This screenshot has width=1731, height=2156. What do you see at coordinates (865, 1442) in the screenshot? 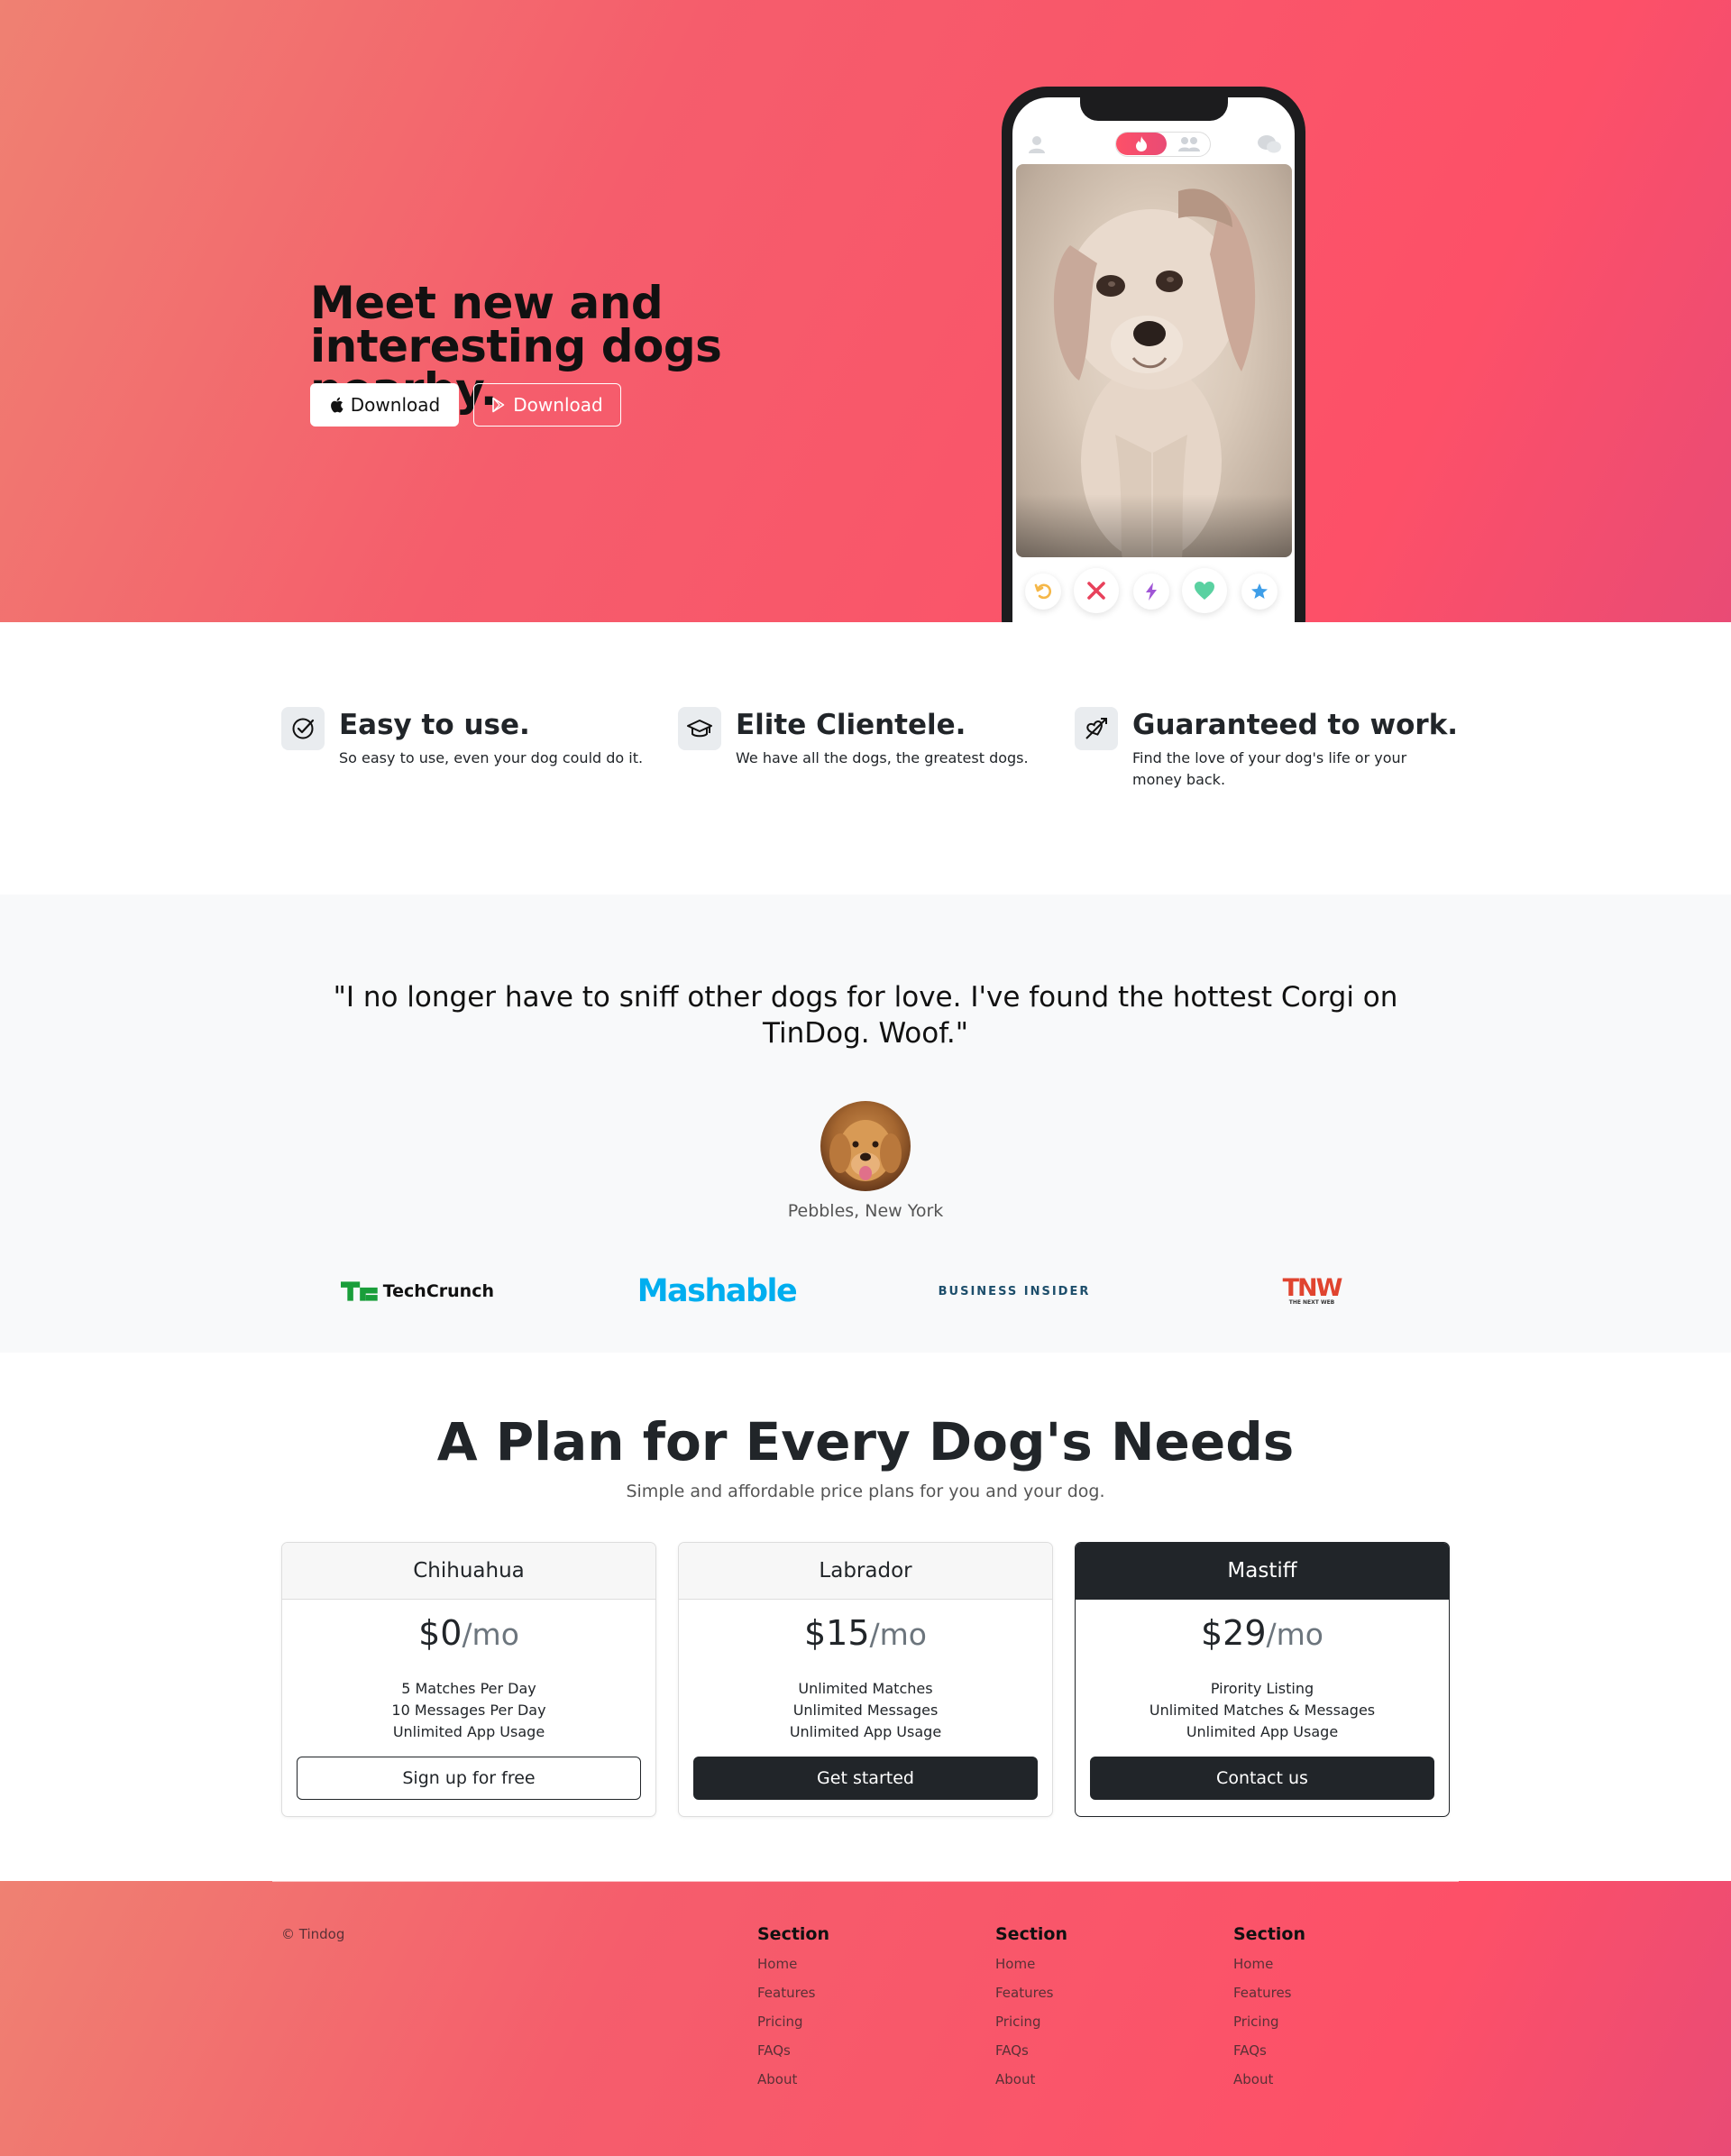
I see `pricing-title: A Plan for Every Dog's Needs` at bounding box center [865, 1442].